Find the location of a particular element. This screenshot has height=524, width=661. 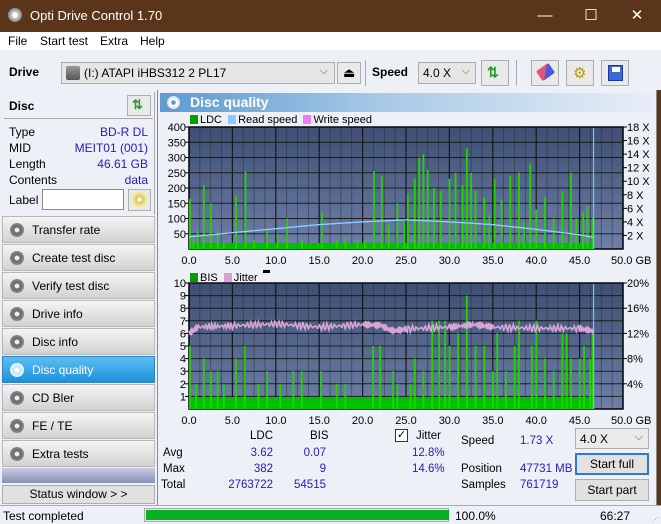

label-input is located at coordinates (83, 199).